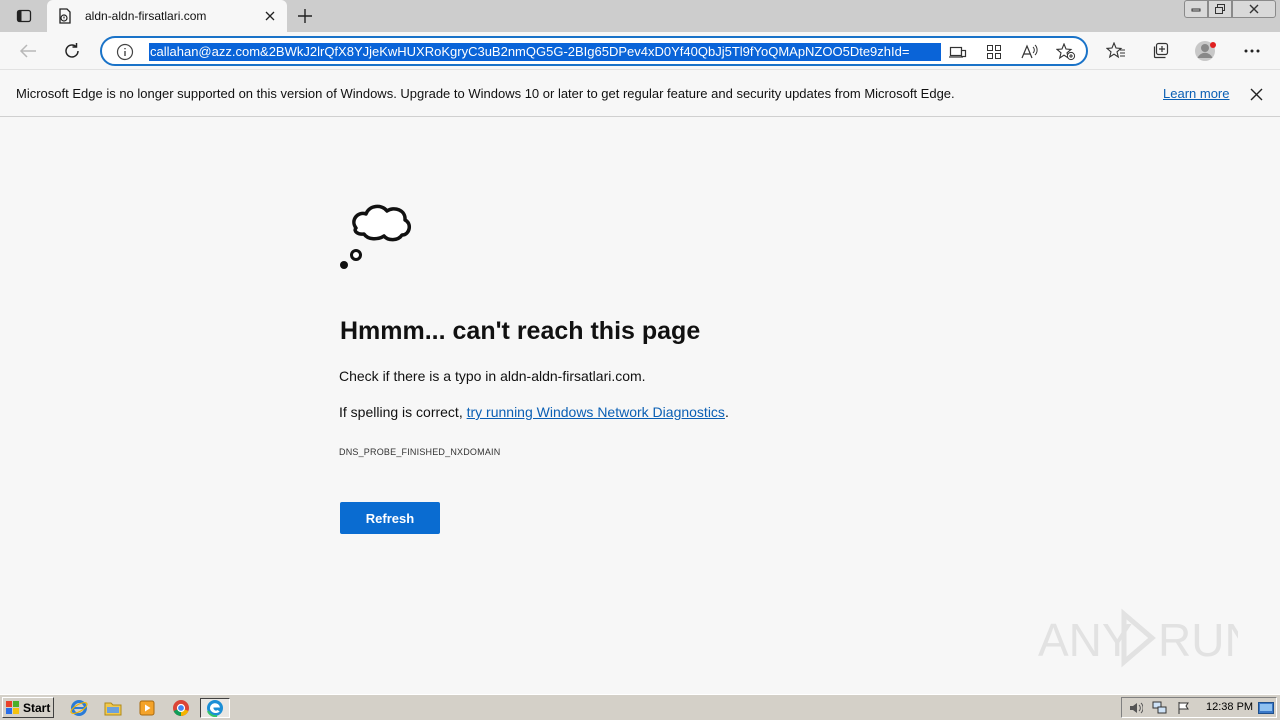  Describe the element at coordinates (1030, 52) in the screenshot. I see `read-aloud-icon` at that location.